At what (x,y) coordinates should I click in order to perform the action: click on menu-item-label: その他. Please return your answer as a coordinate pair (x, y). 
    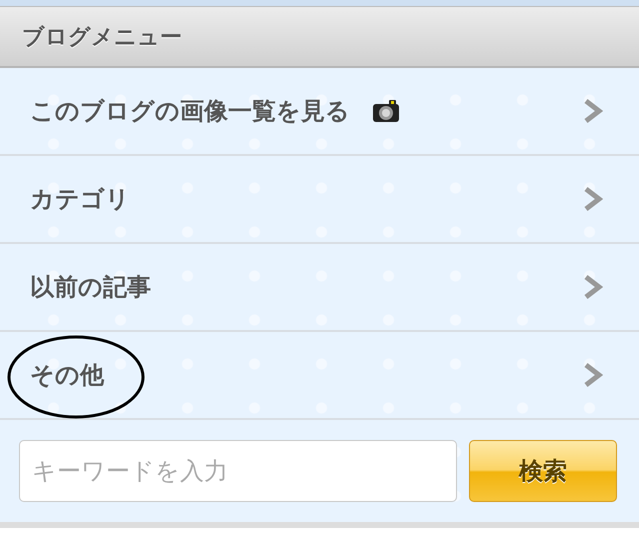
    Looking at the image, I should click on (67, 375).